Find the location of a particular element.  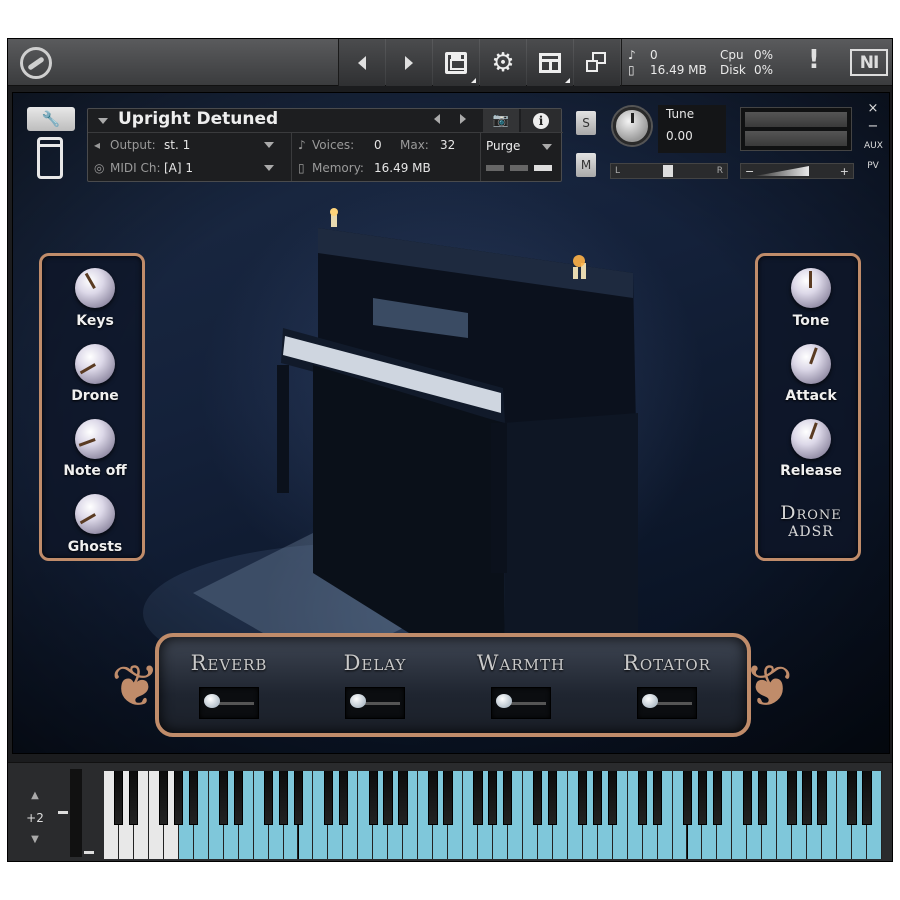

voices-info: ♪ Voices: 0 Max: 32 is located at coordinates (388, 145).